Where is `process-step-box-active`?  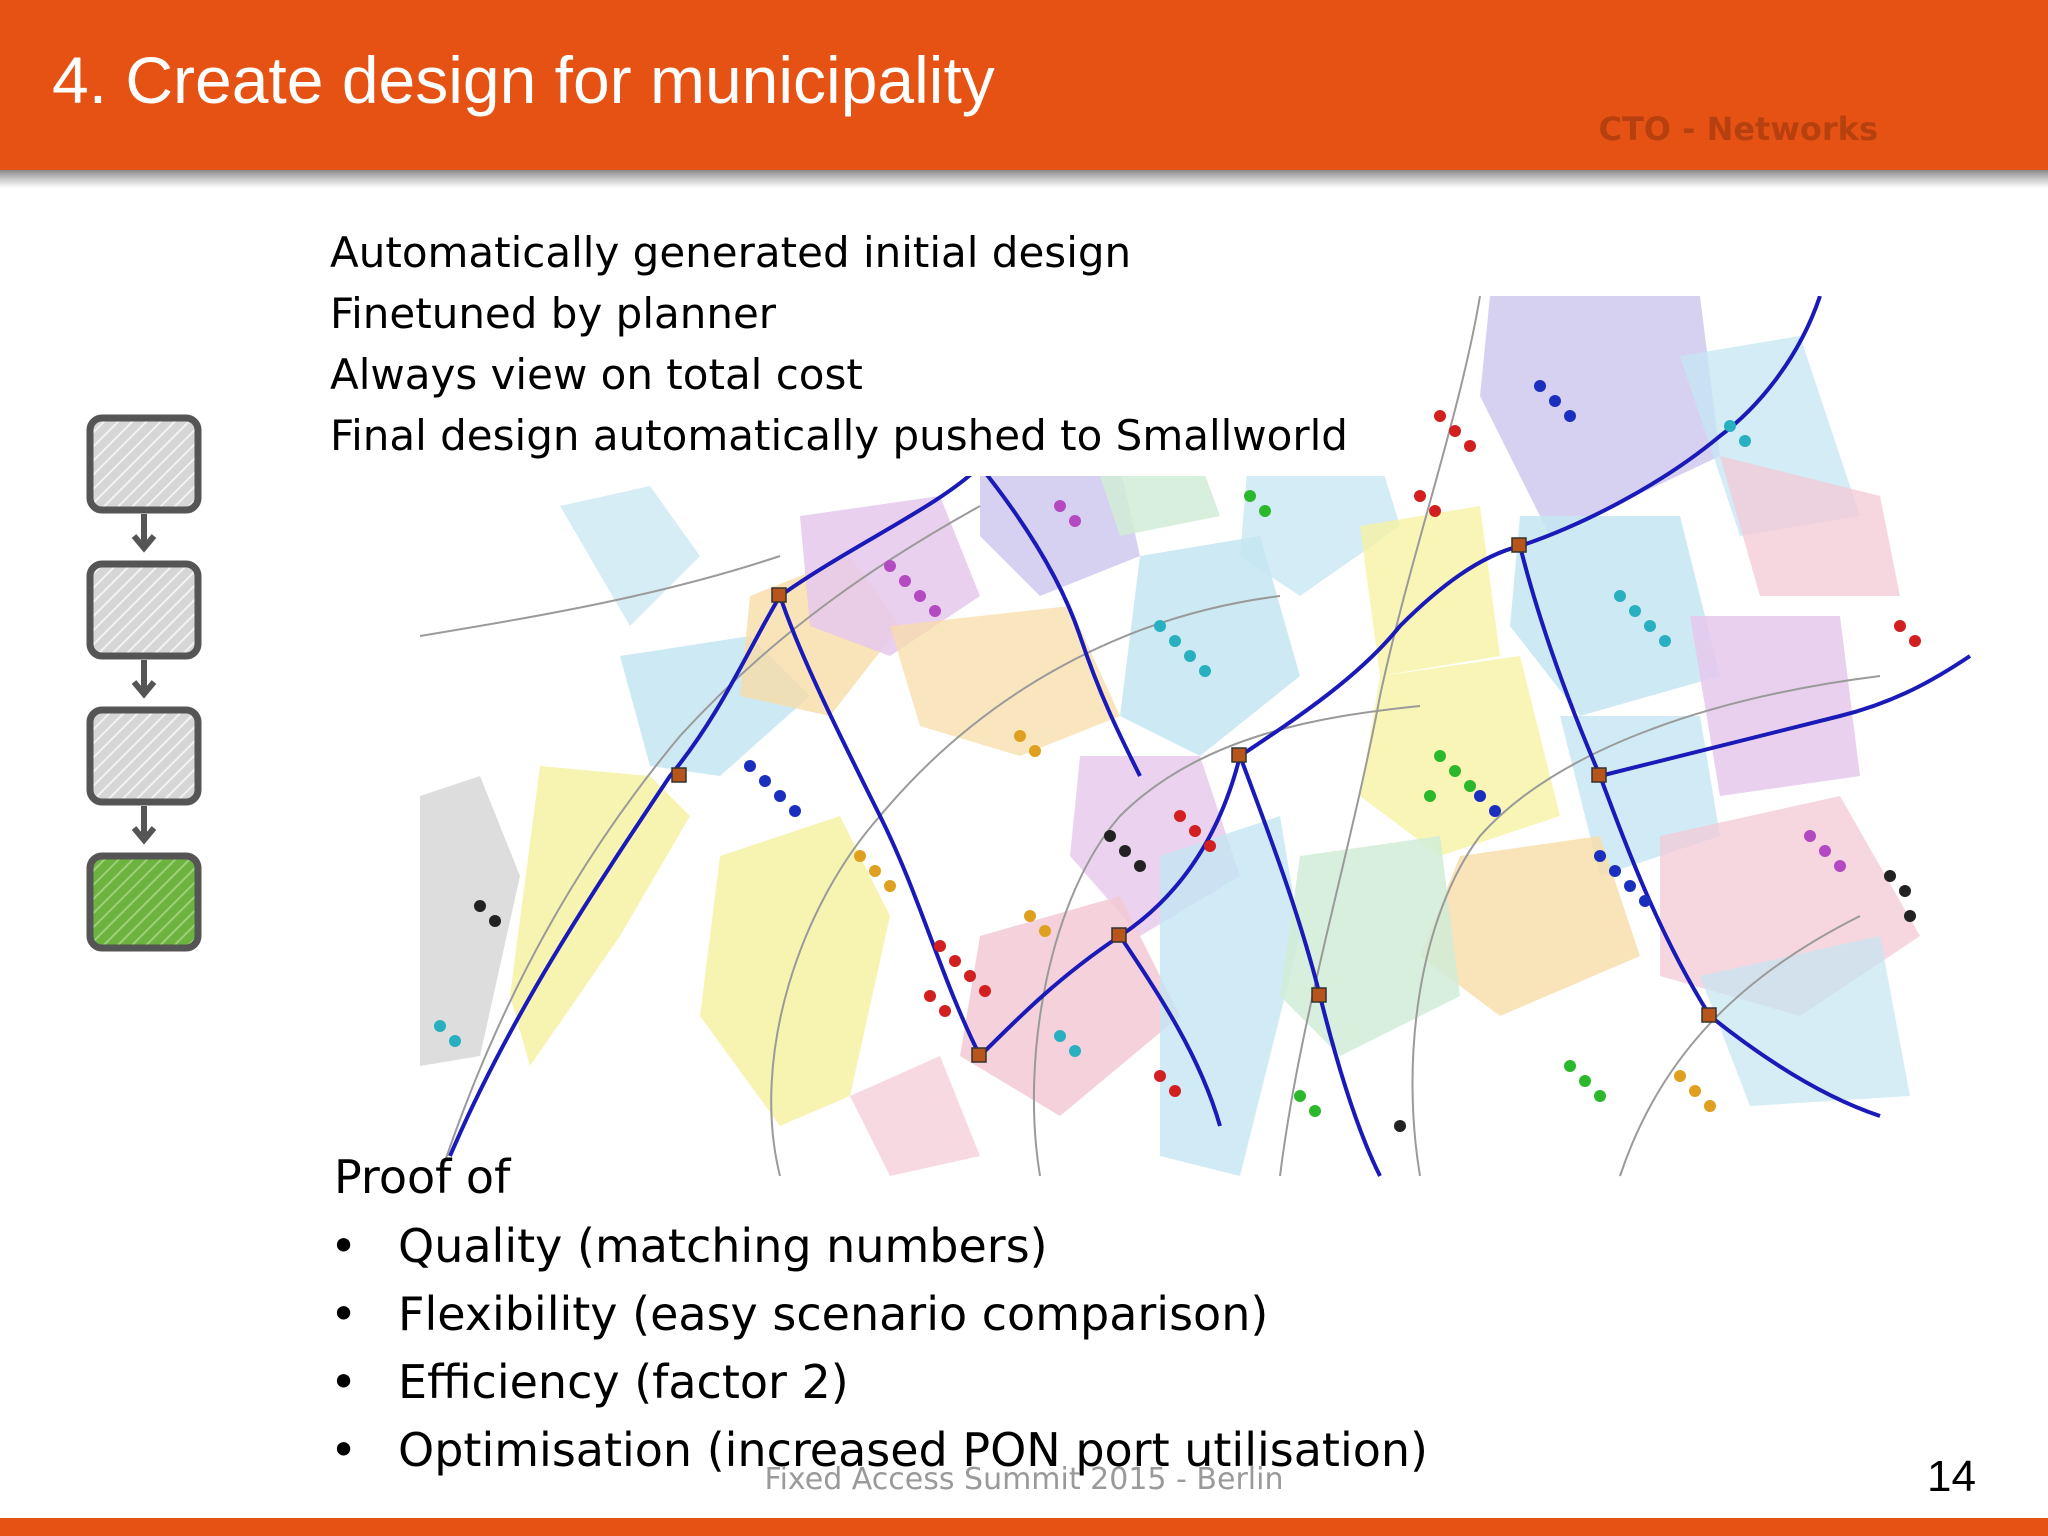 process-step-box-active is located at coordinates (144, 902).